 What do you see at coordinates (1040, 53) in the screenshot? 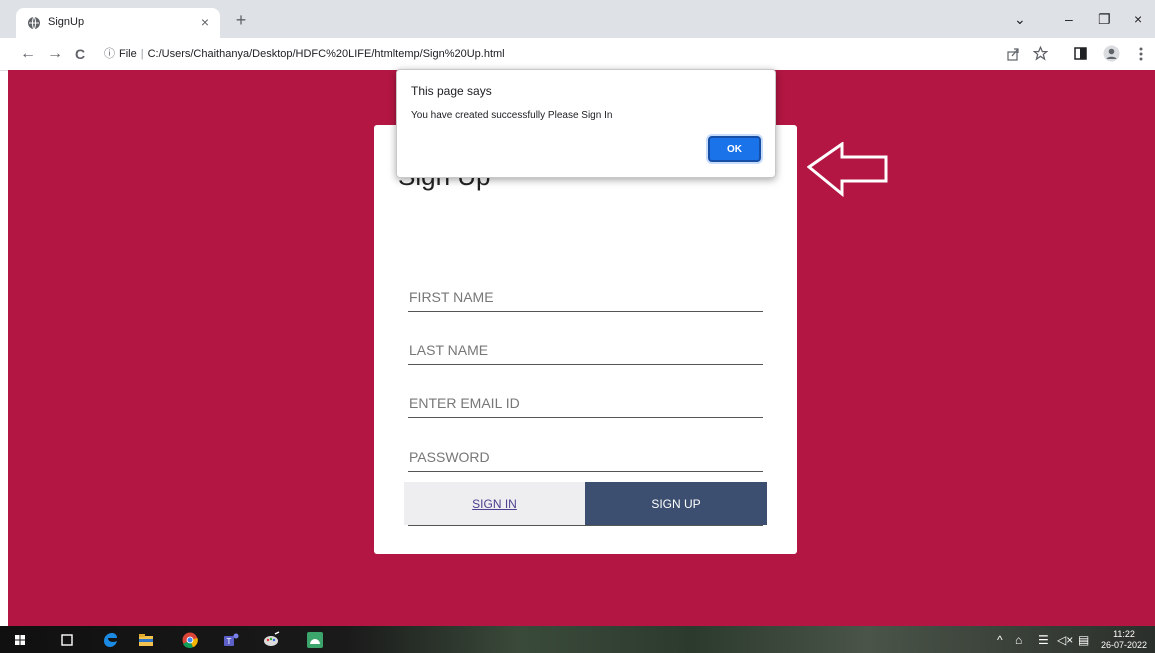
I see `star-icon` at bounding box center [1040, 53].